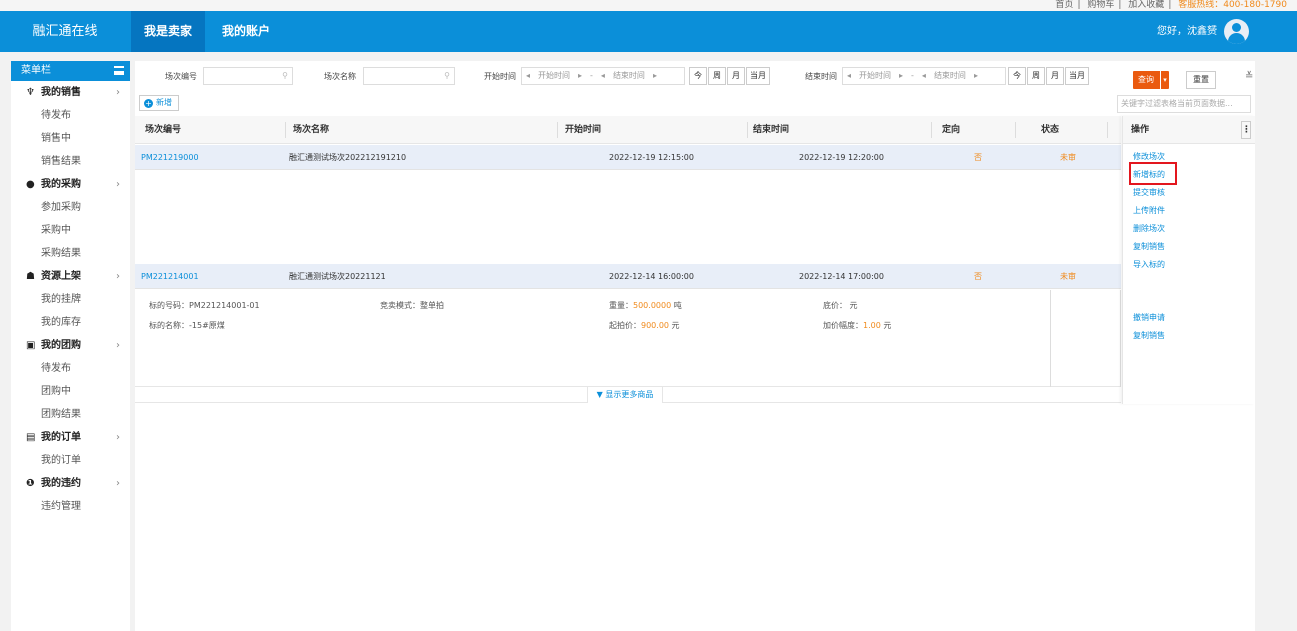 The width and height of the screenshot is (1297, 631). I want to click on op-edit-session: 修改场次, so click(1149, 156).